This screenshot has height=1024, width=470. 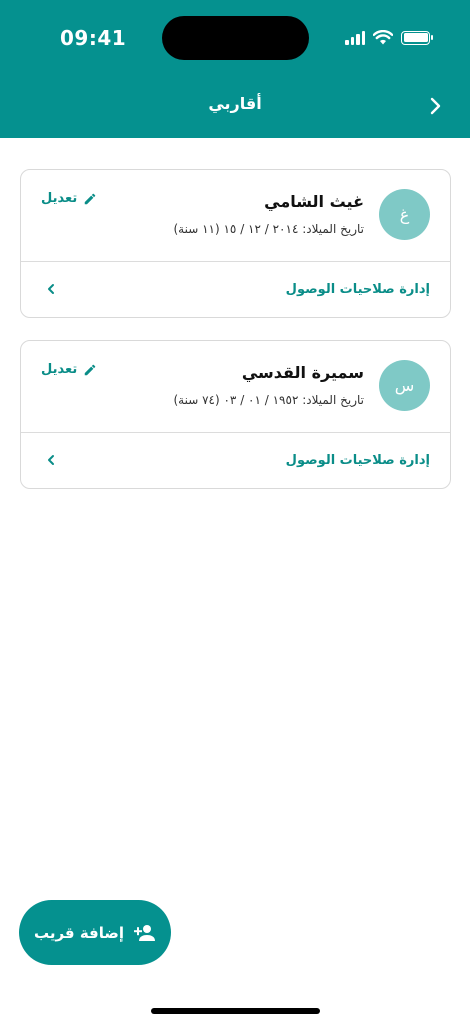 What do you see at coordinates (302, 372) in the screenshot?
I see `relative-name: سميرة القدسي` at bounding box center [302, 372].